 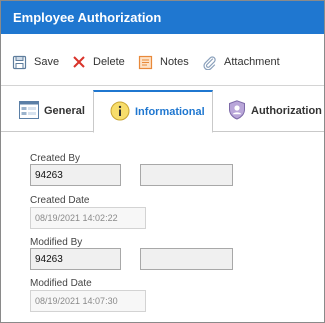 I want to click on created-date-field: 08/19/2021 14:02:22, so click(x=88, y=218).